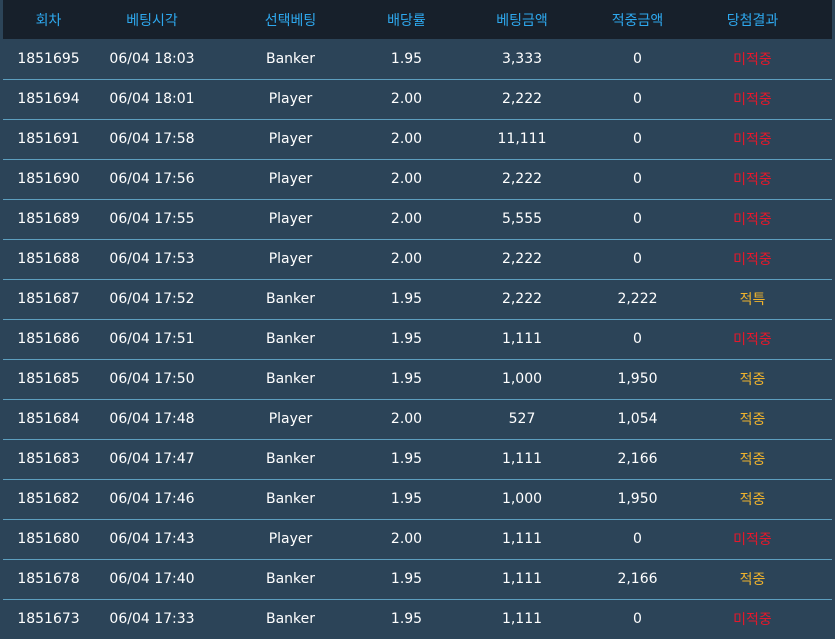 The image size is (835, 639). I want to click on win-amount-cell: 1,054, so click(637, 418).